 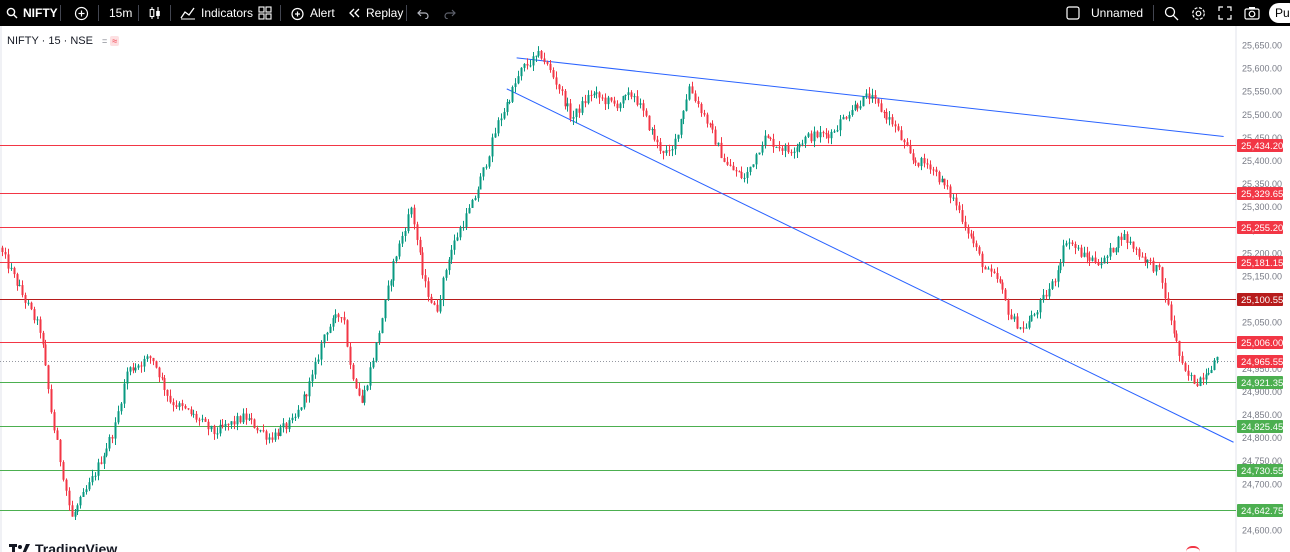 I want to click on legend-badge-approx: ≈, so click(x=115, y=40).